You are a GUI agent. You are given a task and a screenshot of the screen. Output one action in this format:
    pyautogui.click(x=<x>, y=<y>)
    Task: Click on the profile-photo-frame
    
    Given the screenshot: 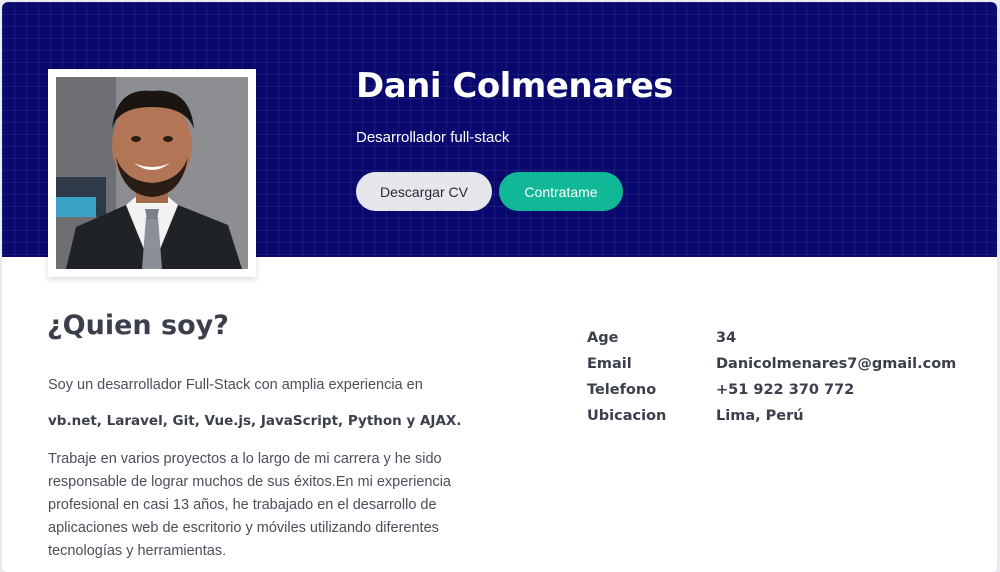 What is the action you would take?
    pyautogui.click(x=152, y=173)
    